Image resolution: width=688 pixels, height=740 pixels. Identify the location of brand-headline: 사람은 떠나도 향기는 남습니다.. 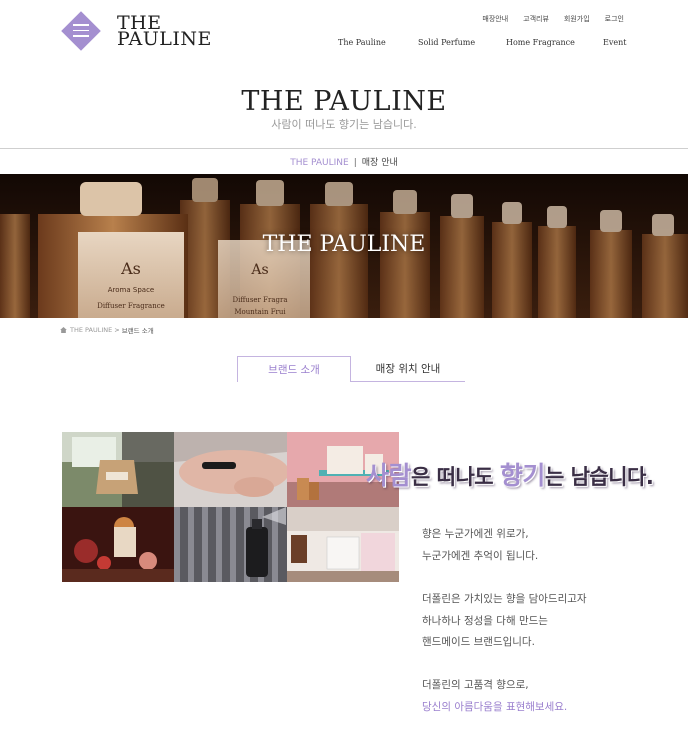
(510, 474).